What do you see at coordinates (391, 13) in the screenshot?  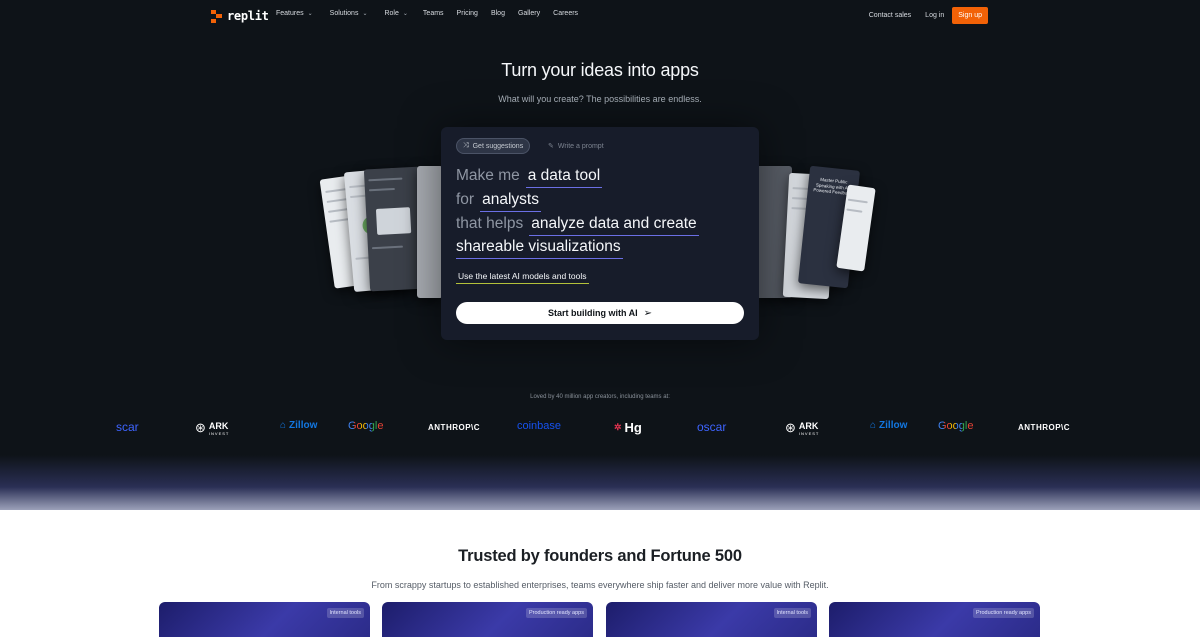 I see `nav-role-label: Role` at bounding box center [391, 13].